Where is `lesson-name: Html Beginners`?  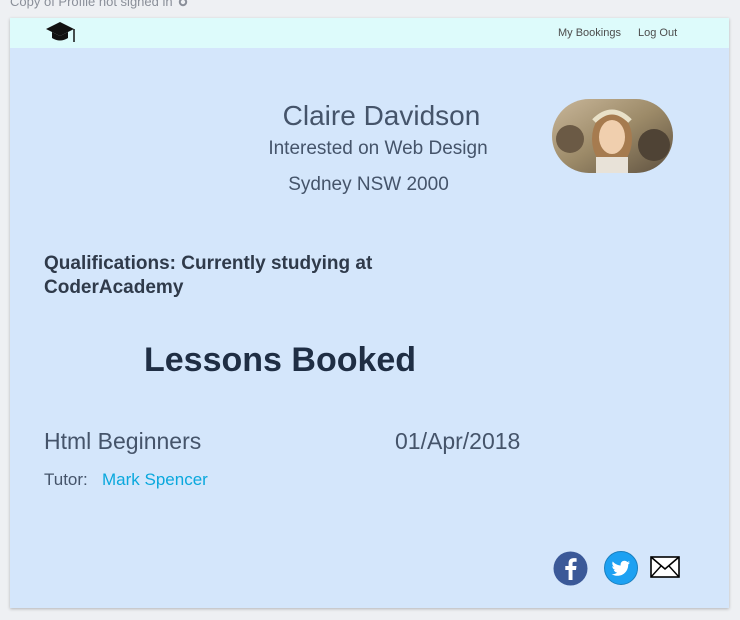
lesson-name: Html Beginners is located at coordinates (123, 441).